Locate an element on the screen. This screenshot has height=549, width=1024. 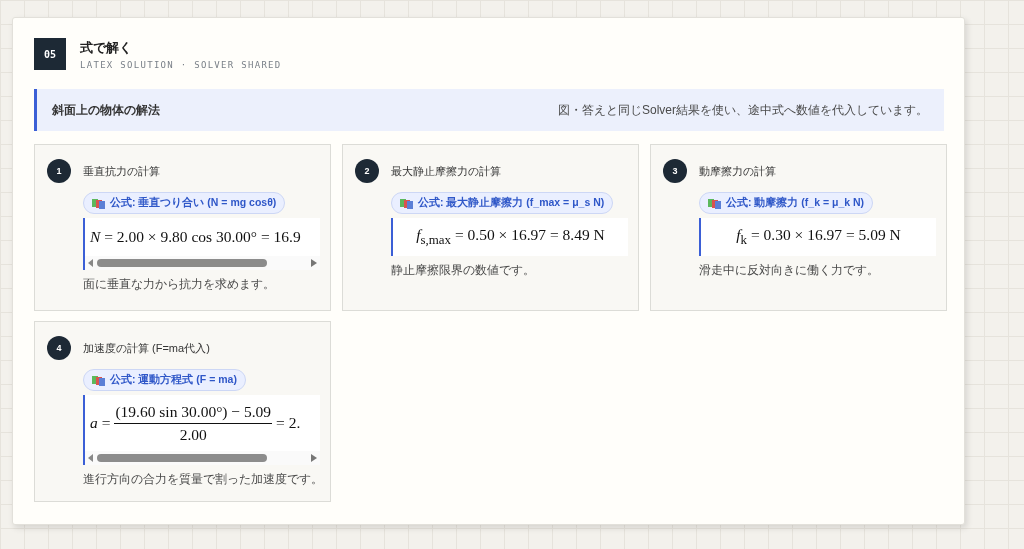
formula-tag: 公式: 運動方程式 (F = ma) is located at coordinates (164, 380).